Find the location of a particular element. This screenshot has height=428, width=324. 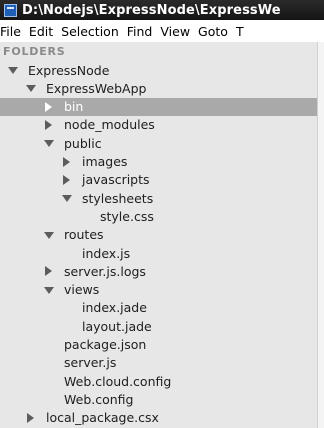

menu-tools-truncated: T is located at coordinates (244, 31).